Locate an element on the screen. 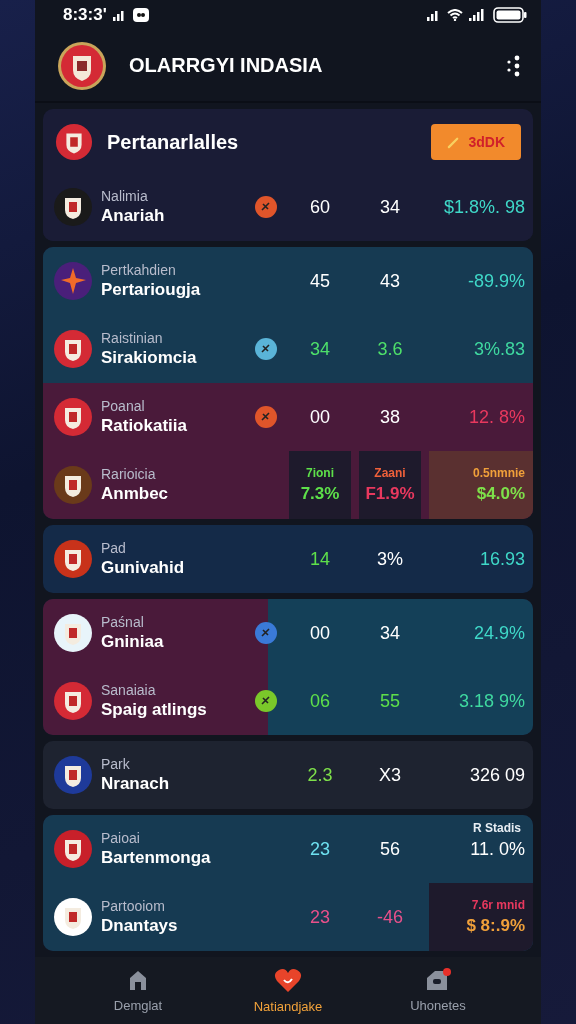 This screenshot has width=576, height=1024. stat-value: 2.3 is located at coordinates (320, 775).